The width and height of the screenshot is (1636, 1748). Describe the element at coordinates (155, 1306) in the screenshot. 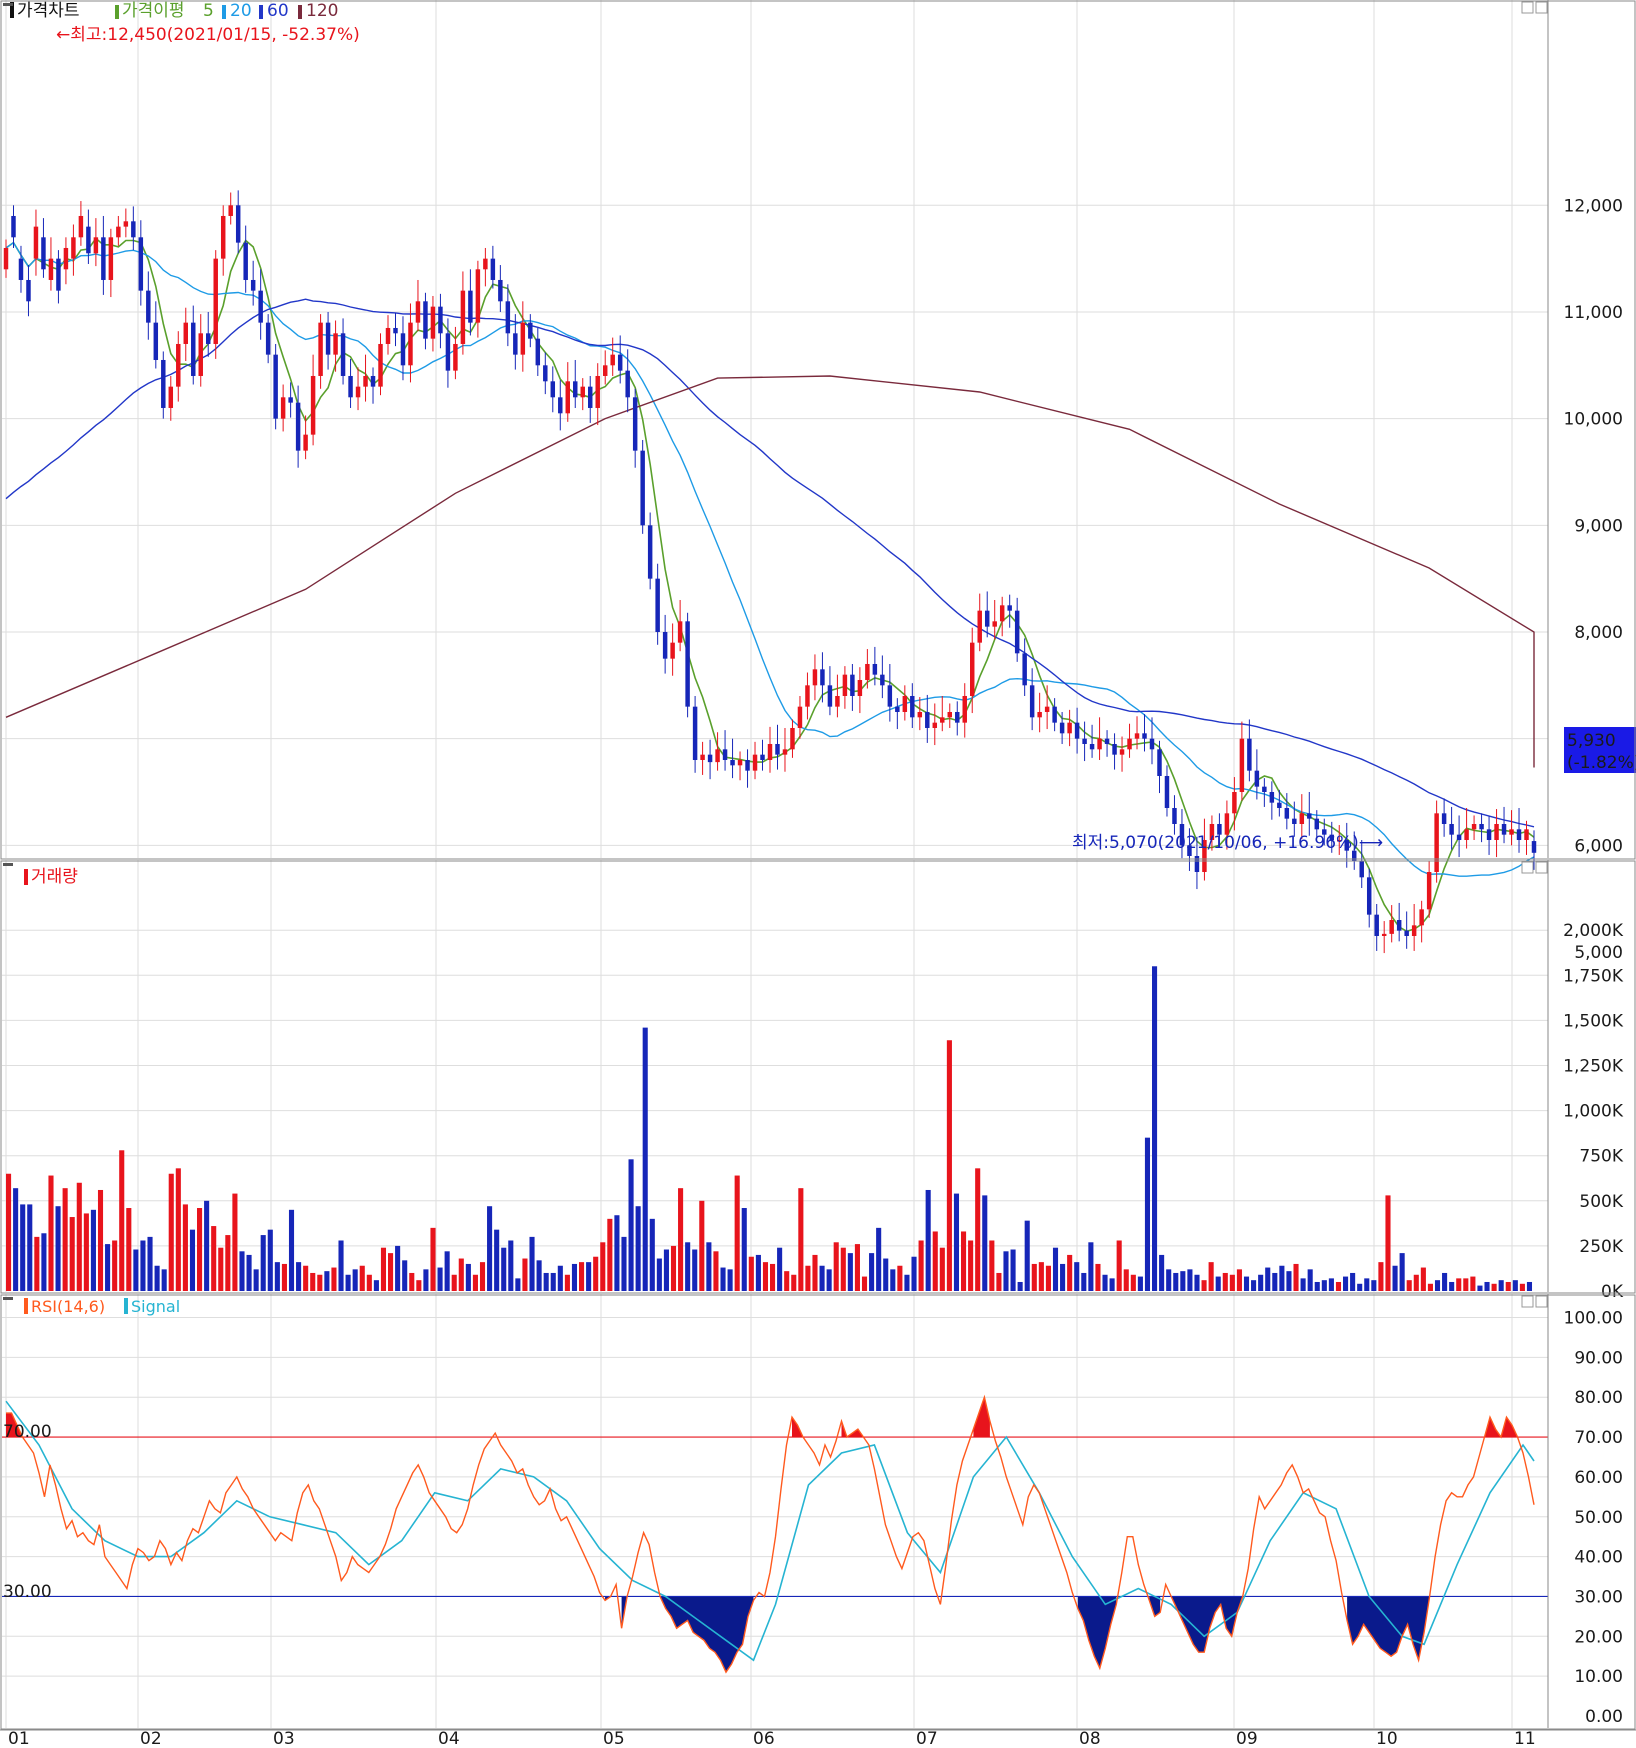

I see `legend-signal: Signal` at that location.